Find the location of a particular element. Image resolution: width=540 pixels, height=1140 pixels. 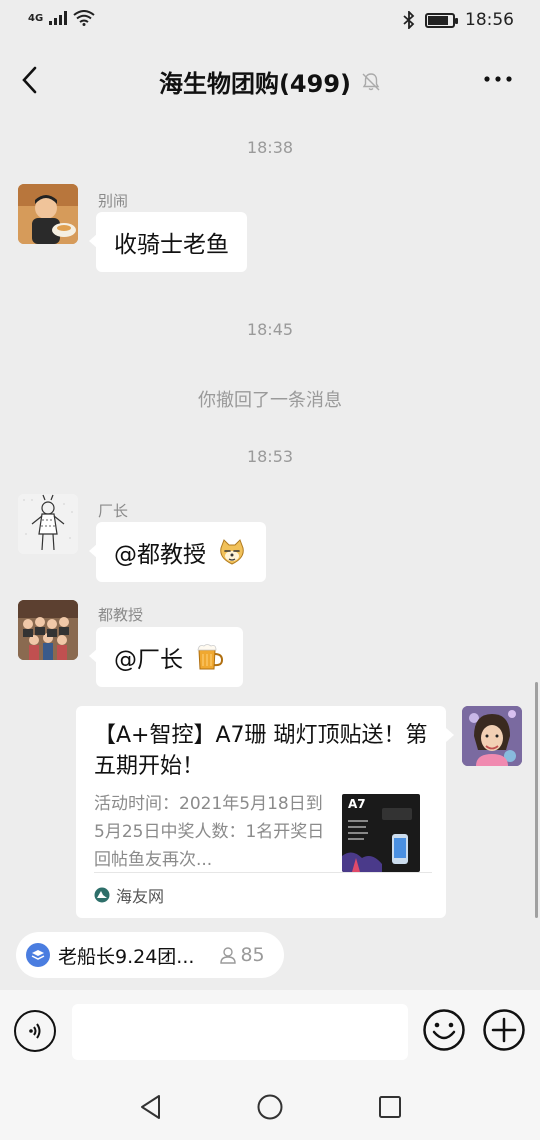

message-bubble: @都教授 is located at coordinates (177, 552).